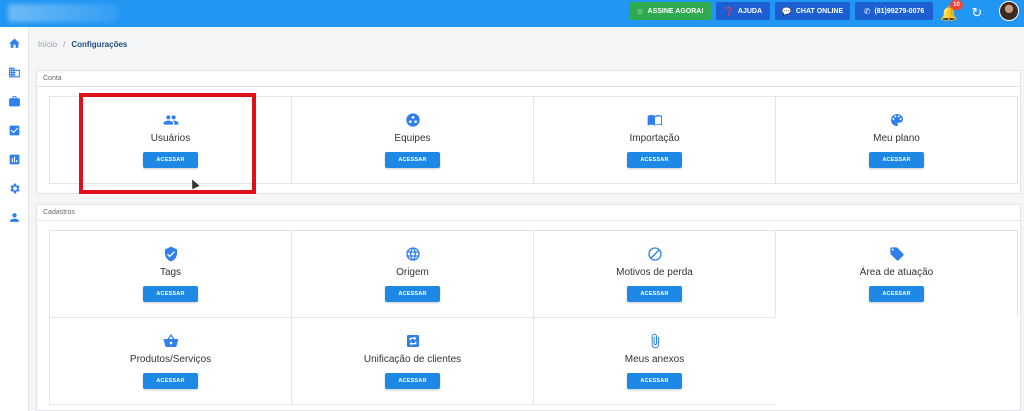 The image size is (1024, 411). I want to click on card-area-de-atuacao: Área de atuação ACESSAR, so click(896, 274).